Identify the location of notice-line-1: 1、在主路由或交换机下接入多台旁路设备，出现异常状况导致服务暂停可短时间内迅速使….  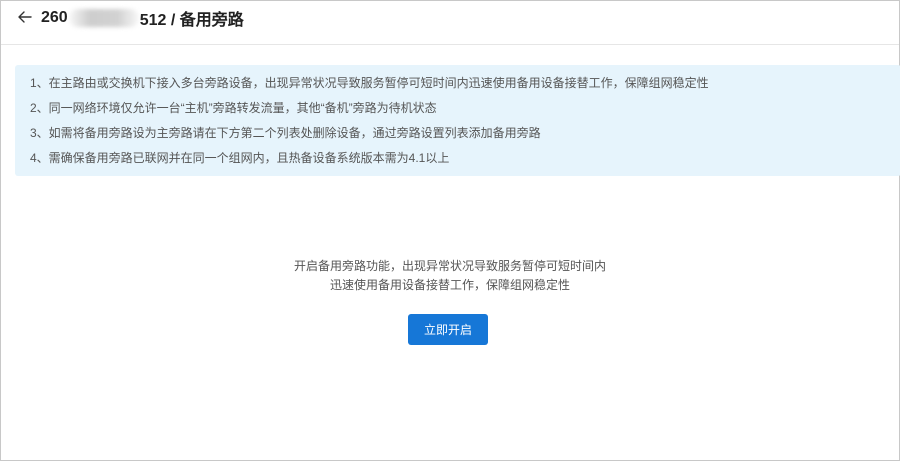
(369, 83).